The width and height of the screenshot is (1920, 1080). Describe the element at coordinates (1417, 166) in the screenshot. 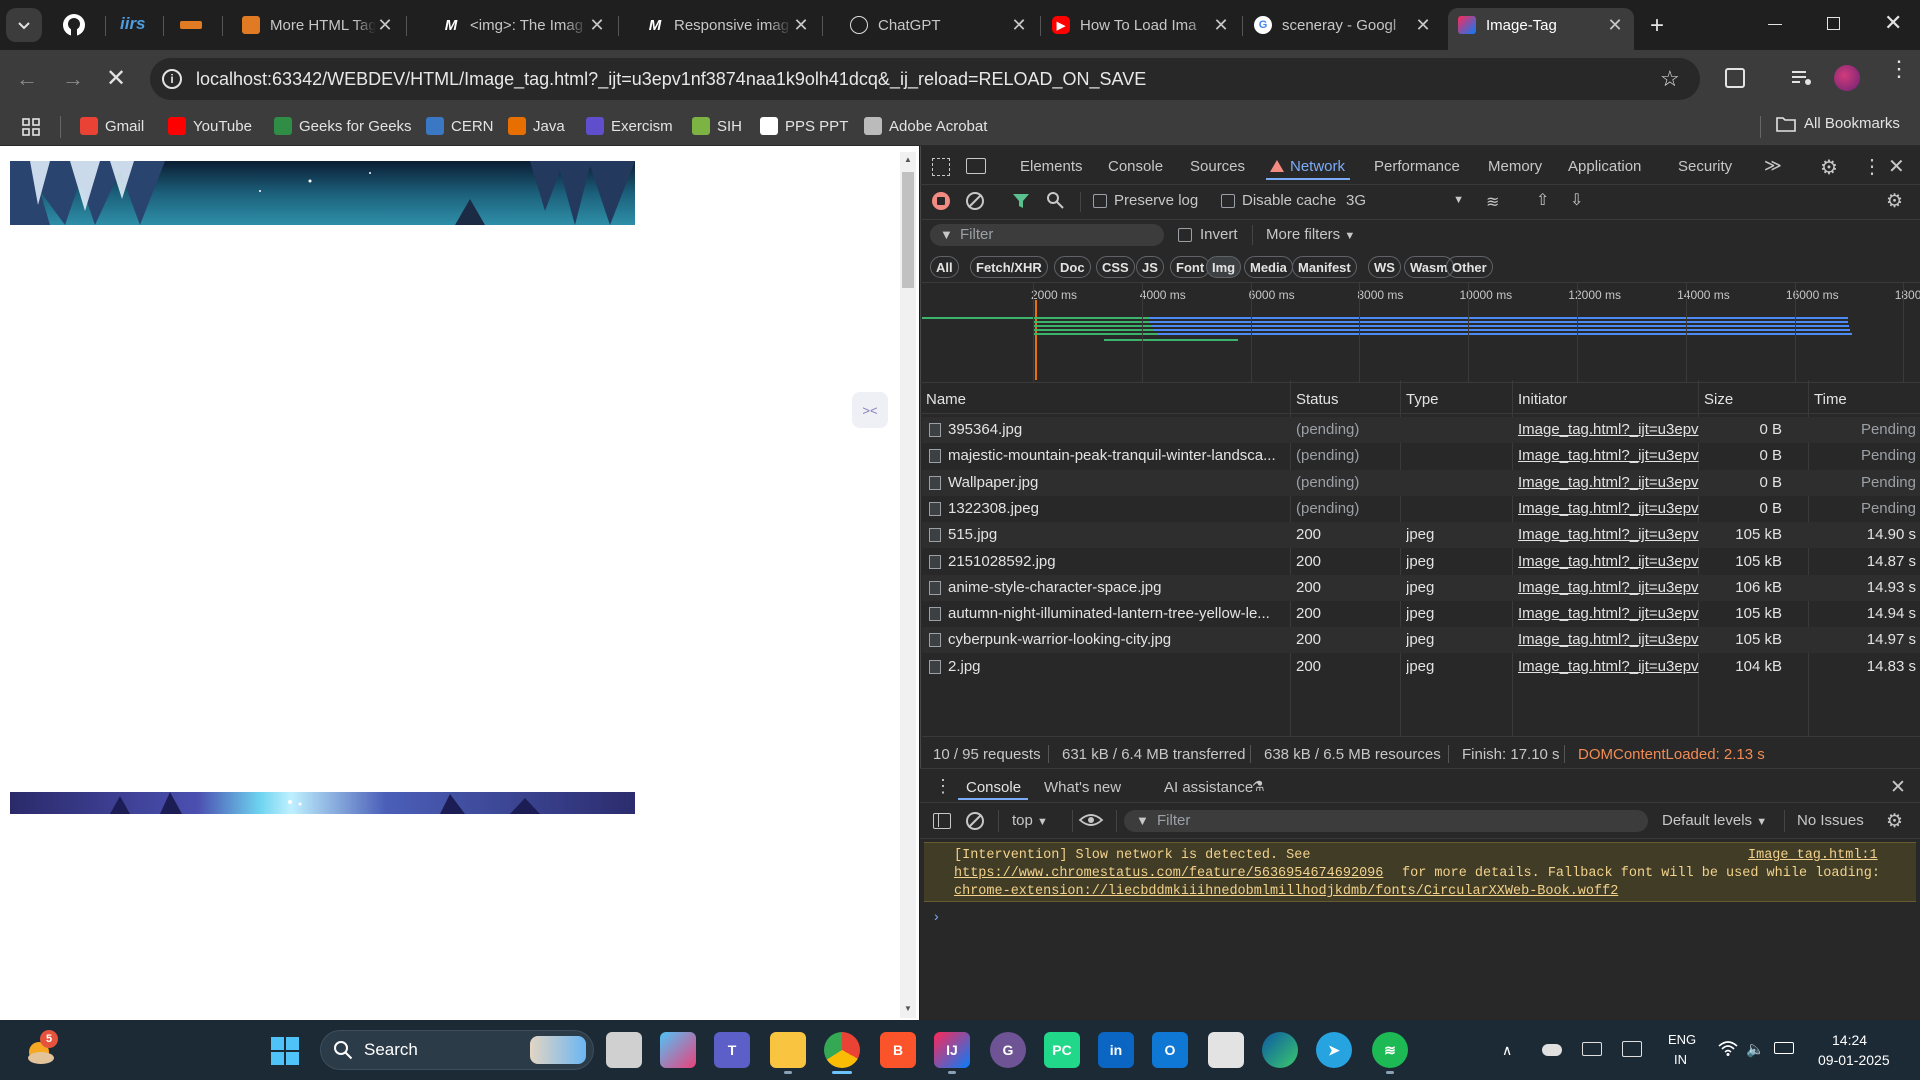

I see `devtools-tab-performance: Performance` at that location.